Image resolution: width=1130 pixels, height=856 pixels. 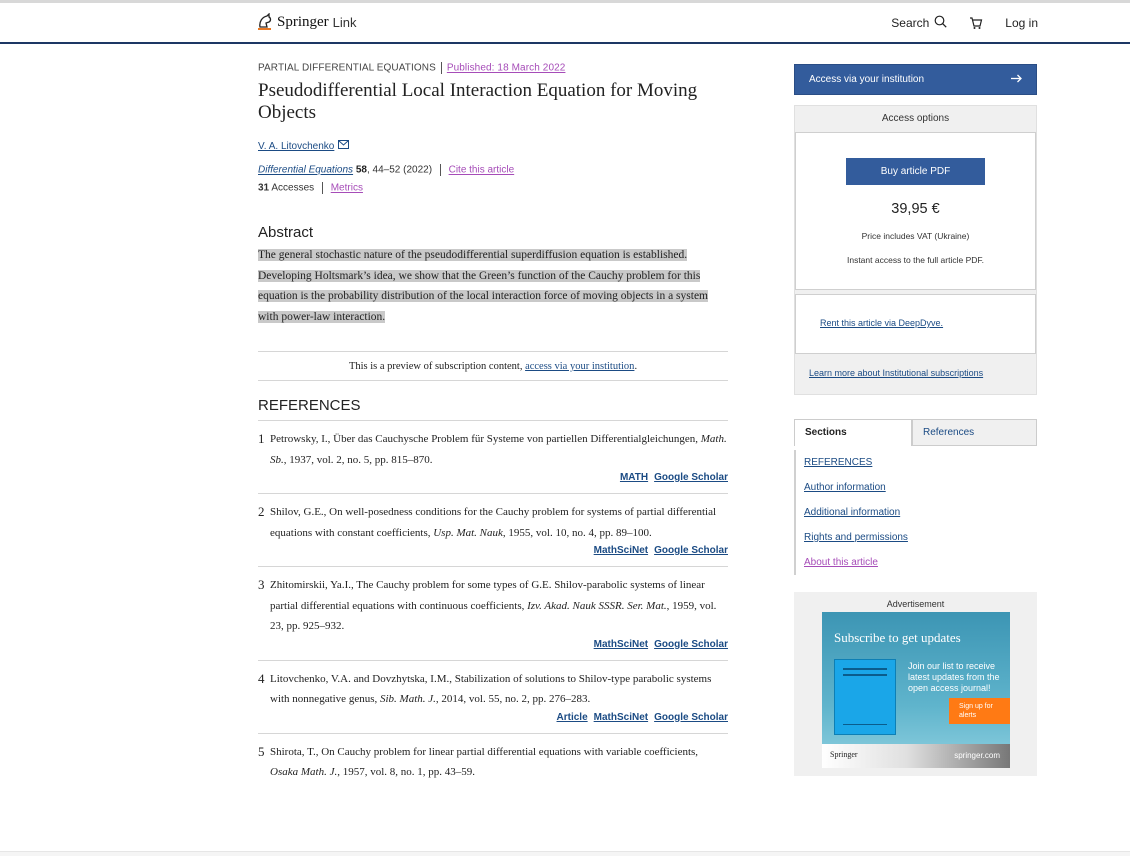 I want to click on reference-number: 1, so click(x=261, y=438).